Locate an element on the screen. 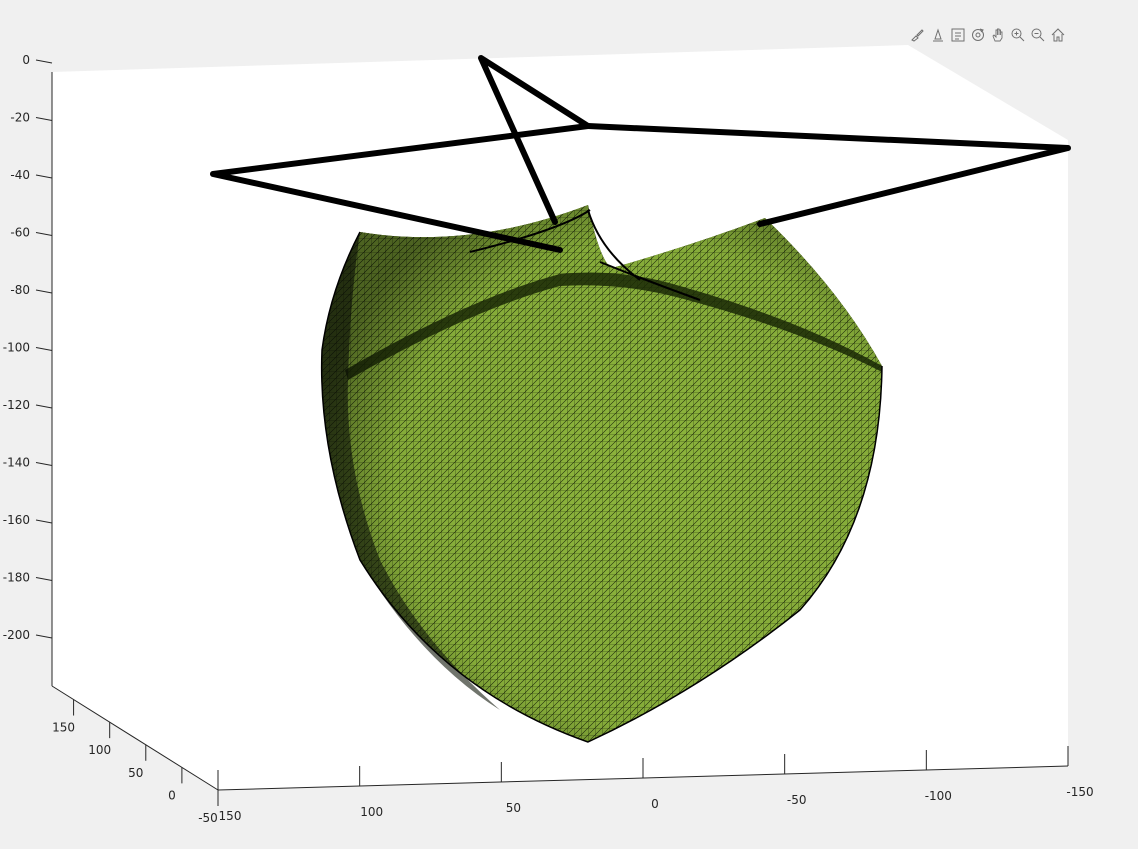 This screenshot has width=1138, height=849. brush-icon is located at coordinates (918, 35).